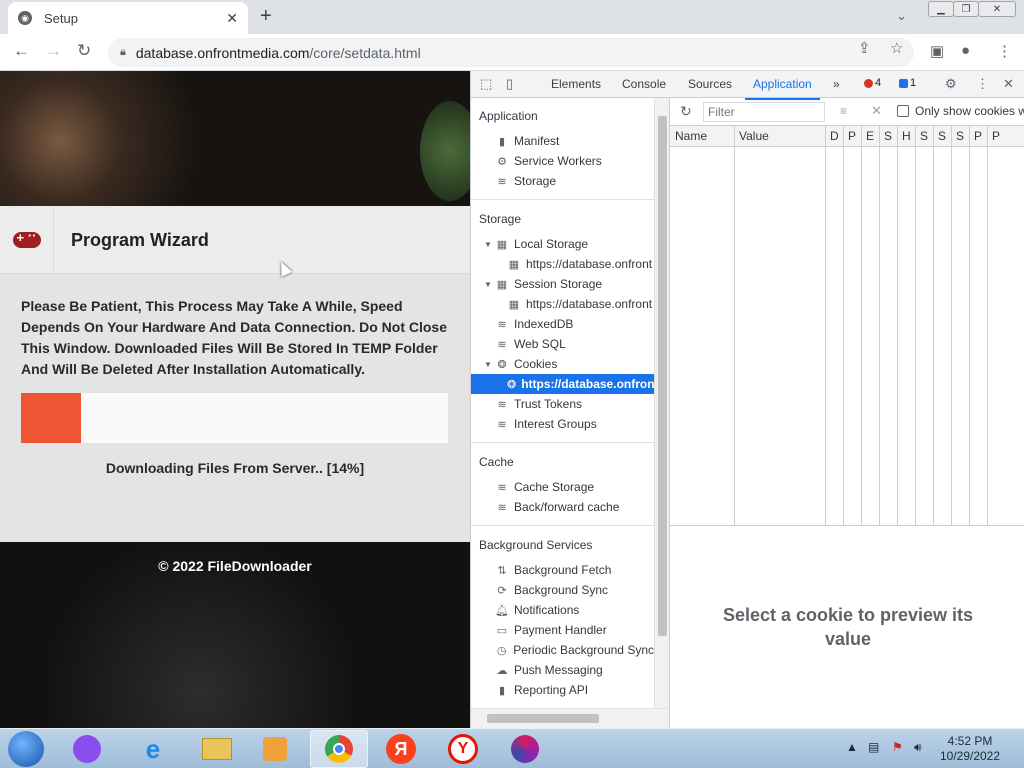 This screenshot has height=768, width=1024. What do you see at coordinates (562, 141) in the screenshot?
I see `sidebar-item-manifest: ▮ Manifest` at bounding box center [562, 141].